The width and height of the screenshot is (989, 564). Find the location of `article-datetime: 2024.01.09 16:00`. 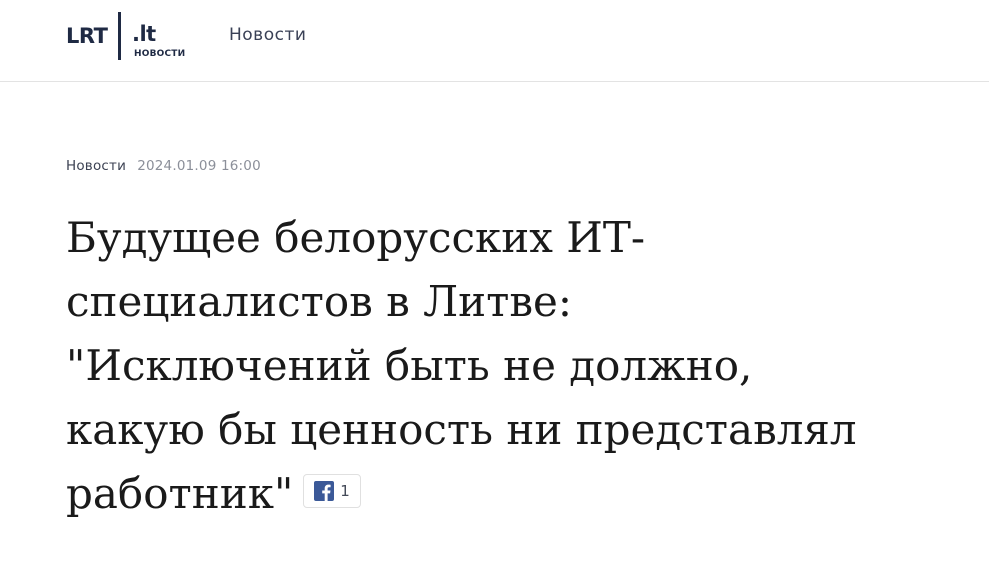

article-datetime: 2024.01.09 16:00 is located at coordinates (199, 166).